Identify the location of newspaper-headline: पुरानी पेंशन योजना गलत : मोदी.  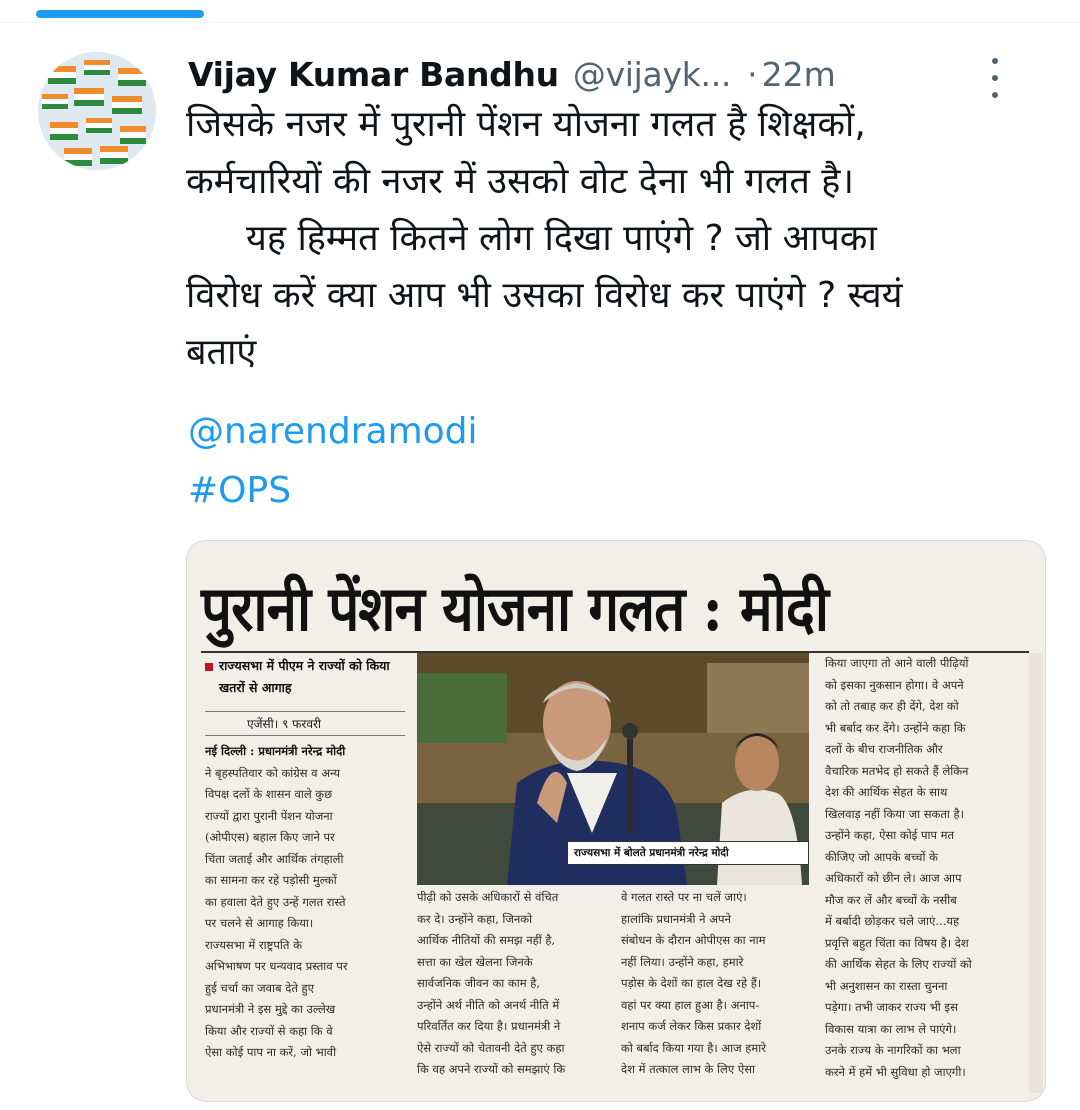
(515, 608).